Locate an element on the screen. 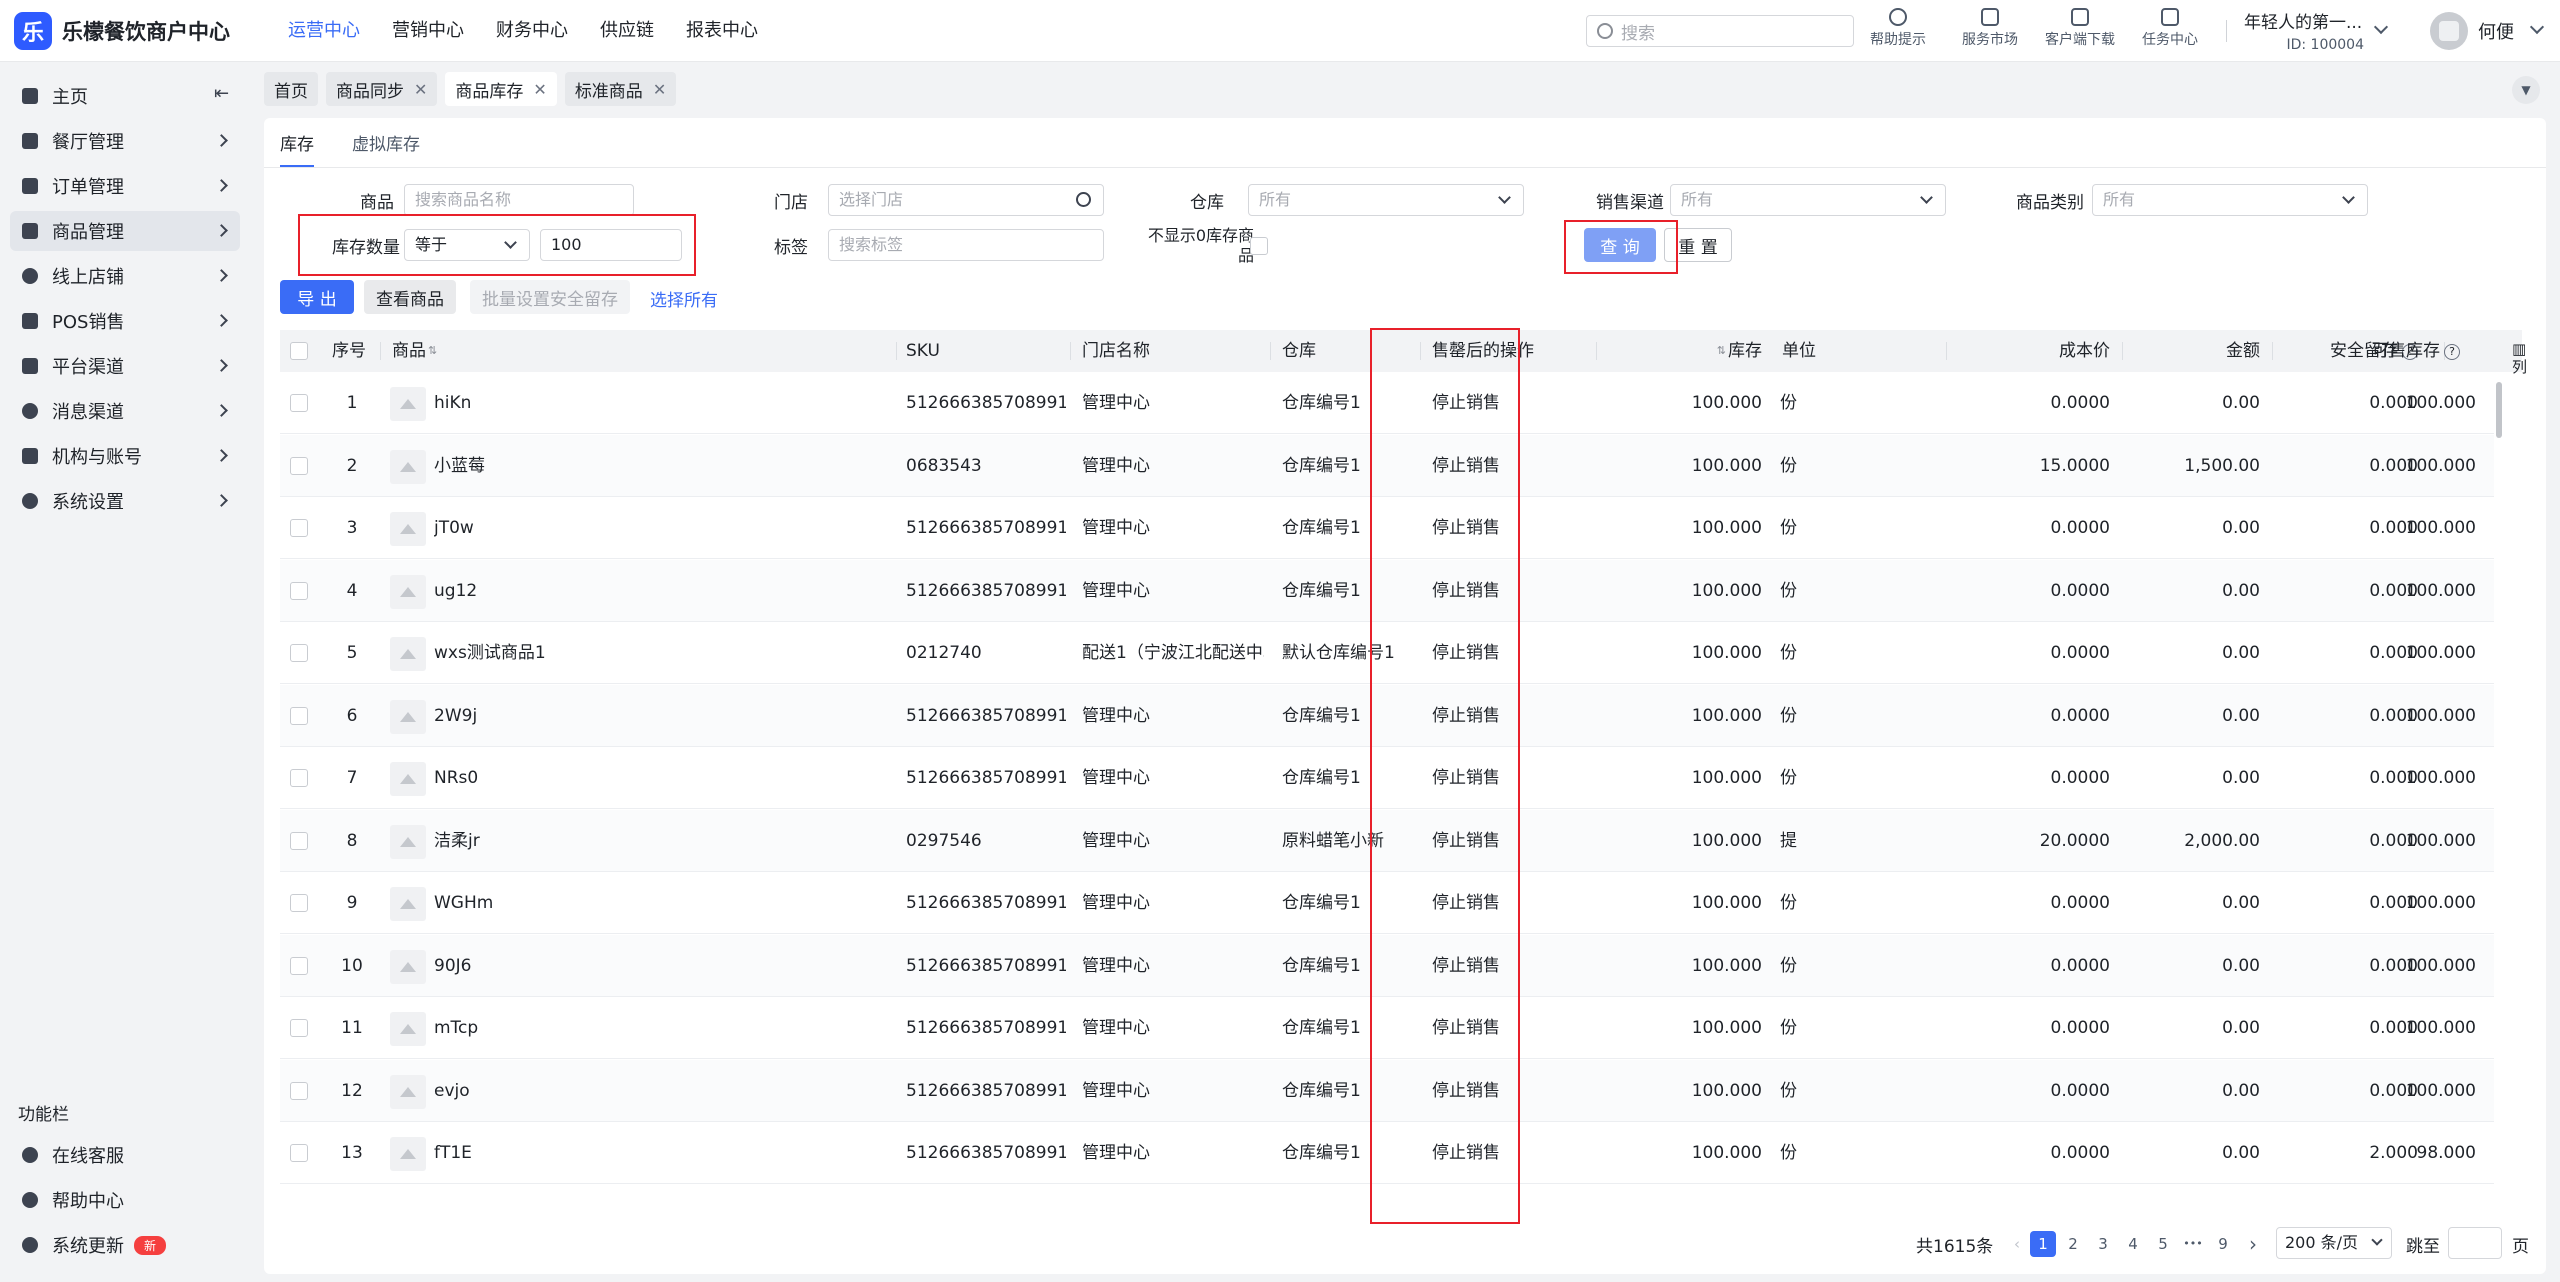 The image size is (2560, 1282). sidebar-item-products: 商品管理 is located at coordinates (125, 231).